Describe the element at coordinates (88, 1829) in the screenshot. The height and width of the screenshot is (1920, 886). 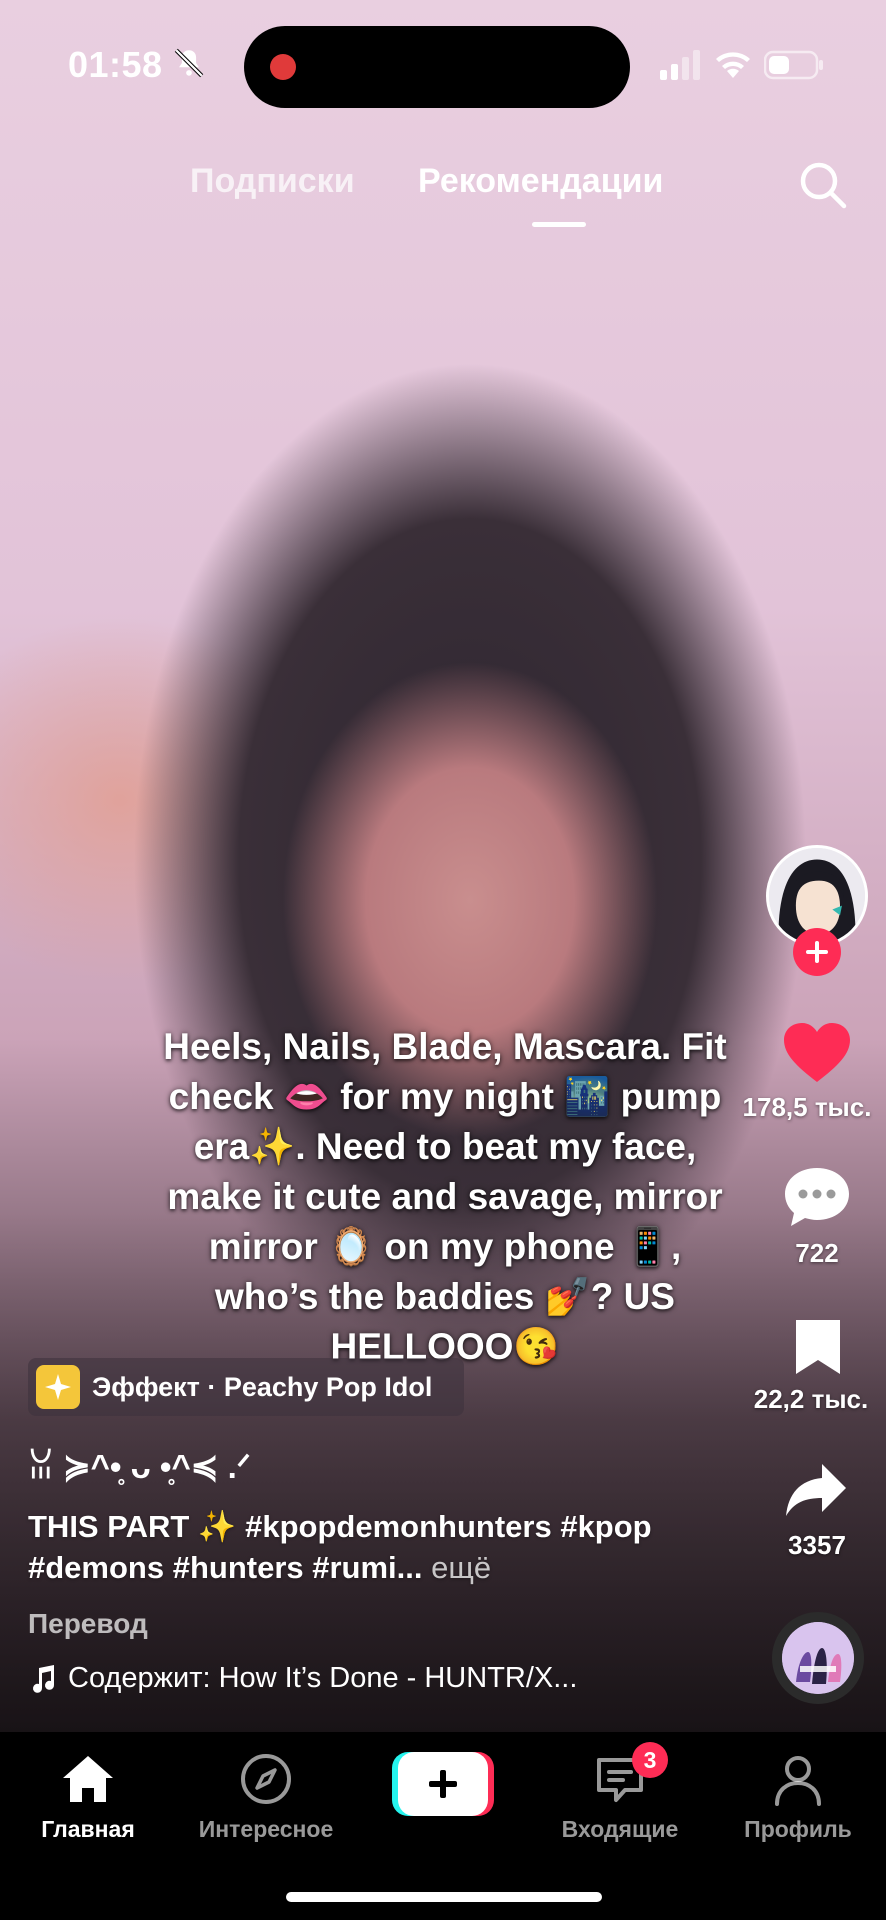
I see `nav-home-label: Главная` at that location.